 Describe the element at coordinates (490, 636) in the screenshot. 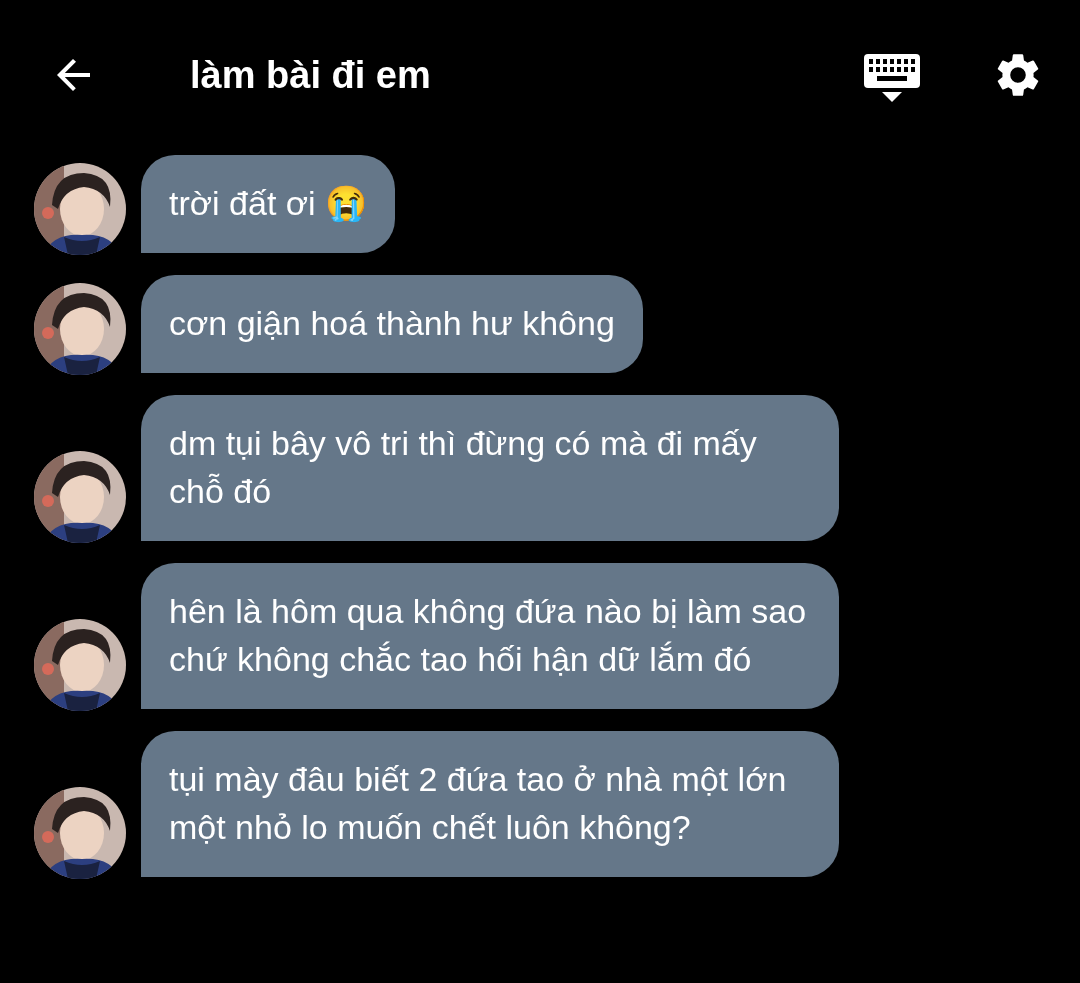

I see `message-bubble: hên là hôm qua không đứa nào bị làm sao chứ không chắc tao hối hận dữ lắm đó` at that location.